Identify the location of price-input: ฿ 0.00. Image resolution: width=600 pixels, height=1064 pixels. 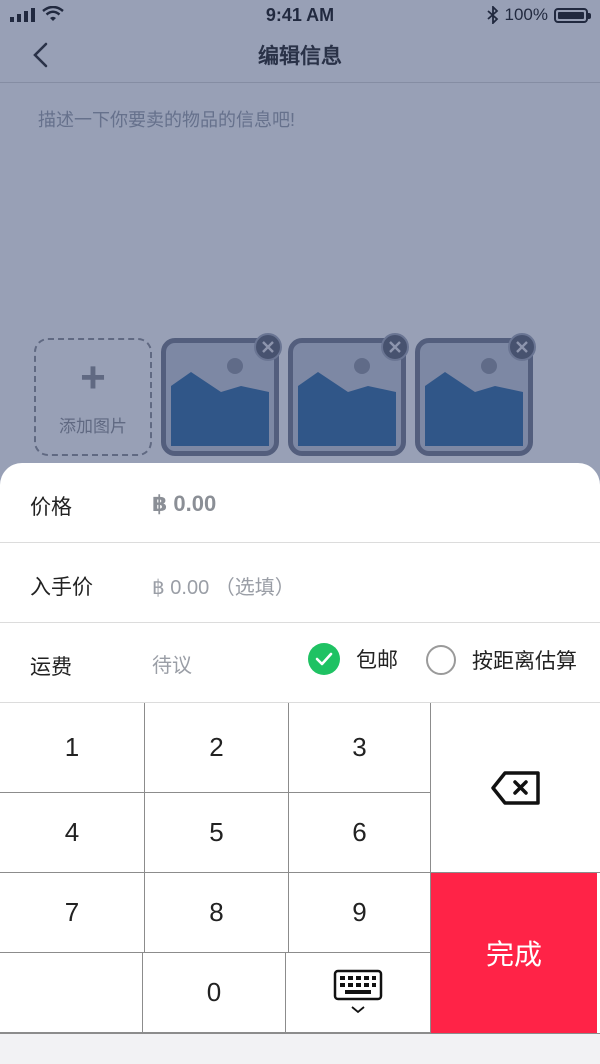
(184, 504).